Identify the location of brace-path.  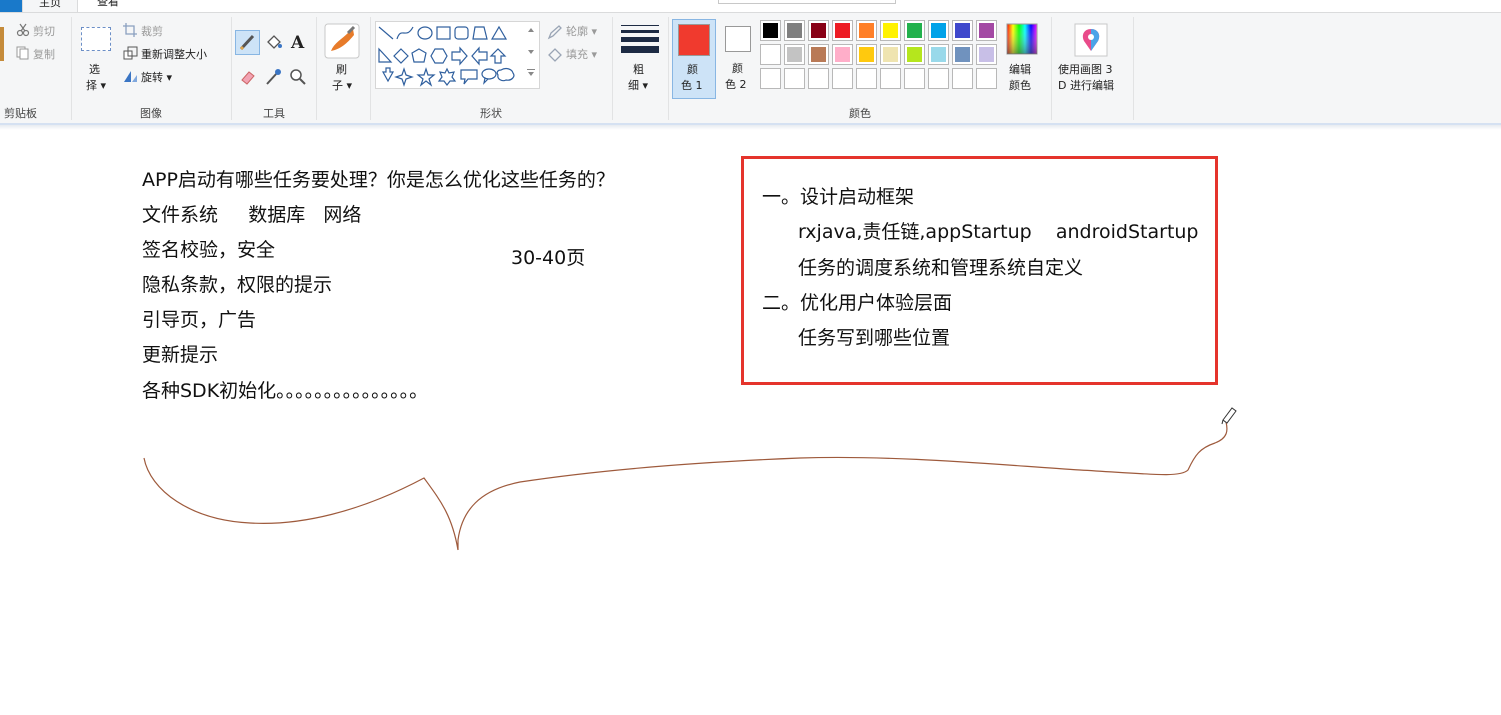
(685, 486).